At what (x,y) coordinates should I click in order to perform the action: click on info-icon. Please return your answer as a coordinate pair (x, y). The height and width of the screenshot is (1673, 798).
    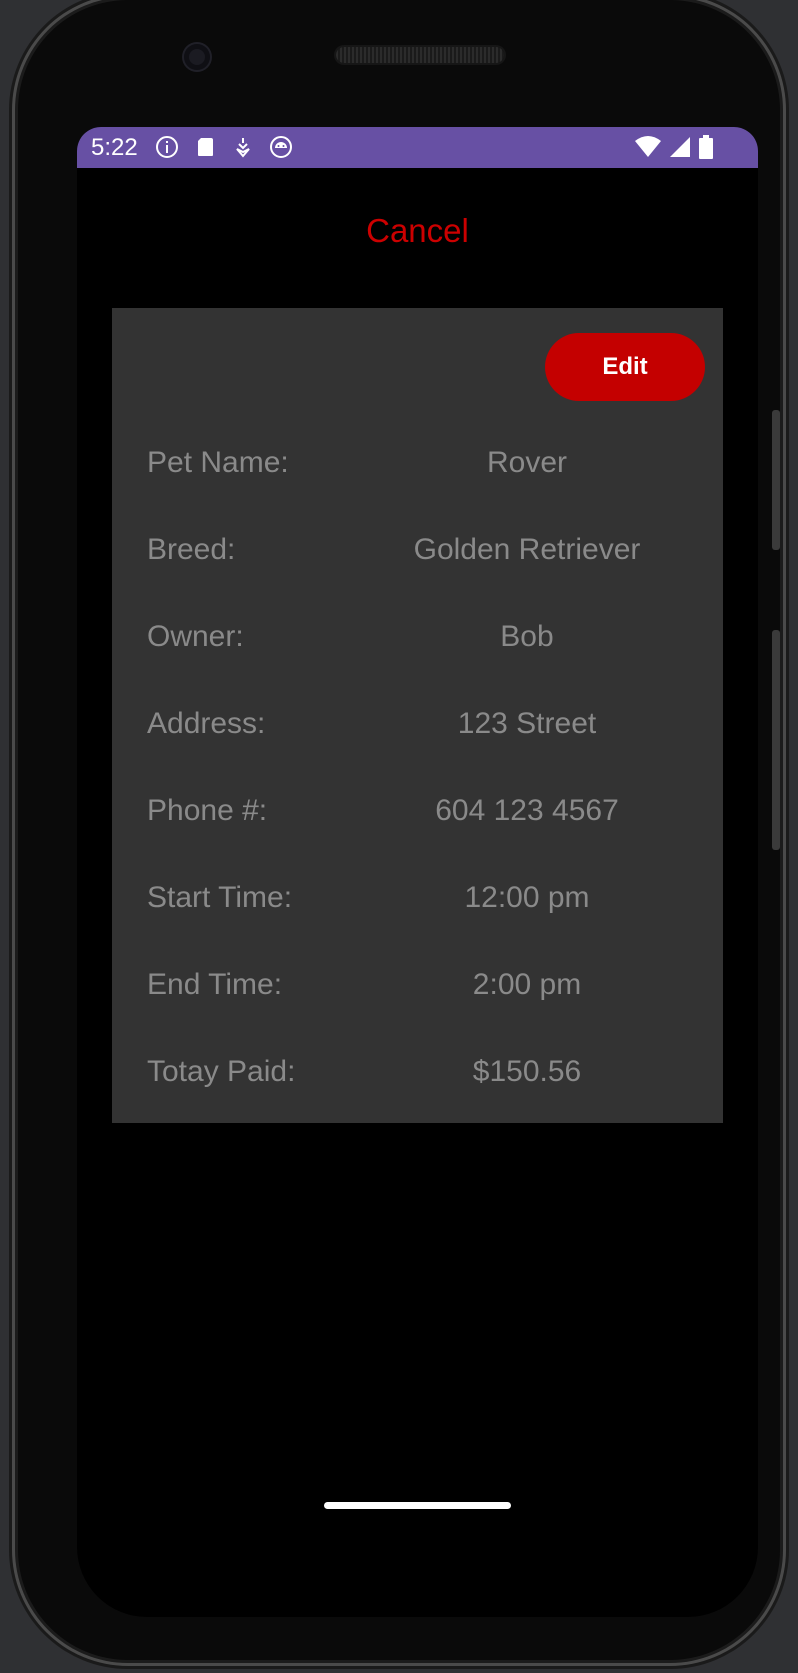
    Looking at the image, I should click on (167, 147).